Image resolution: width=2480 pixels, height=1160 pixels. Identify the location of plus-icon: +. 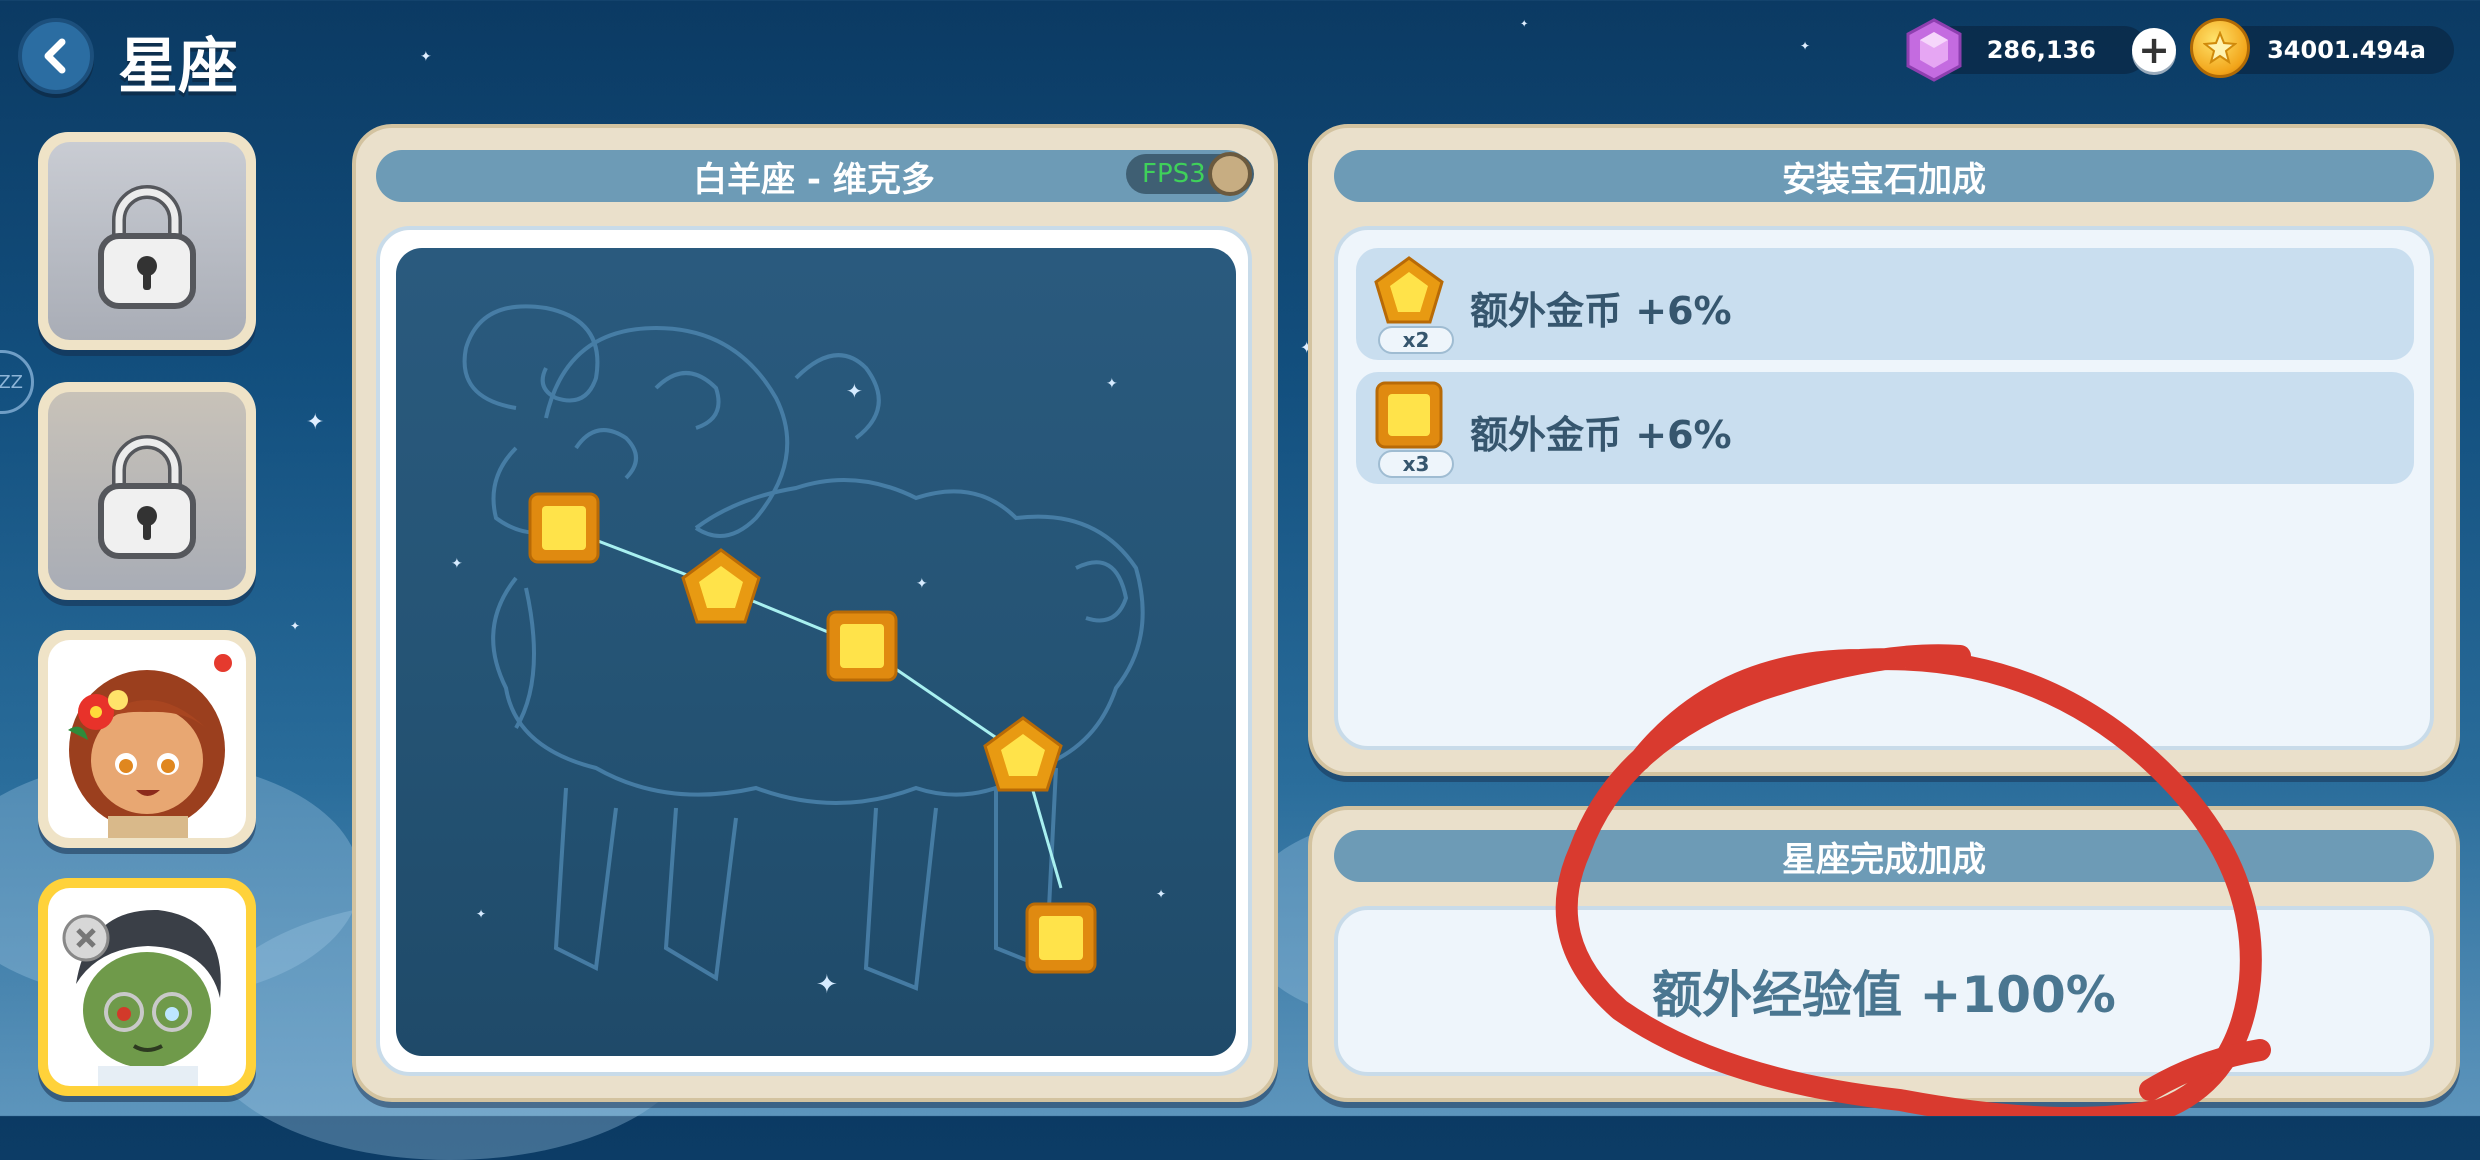
(2154, 50).